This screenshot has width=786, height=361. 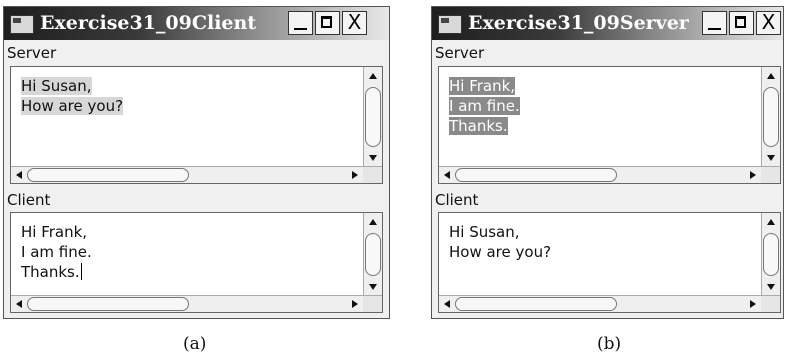 I want to click on text-caret, so click(x=81, y=271).